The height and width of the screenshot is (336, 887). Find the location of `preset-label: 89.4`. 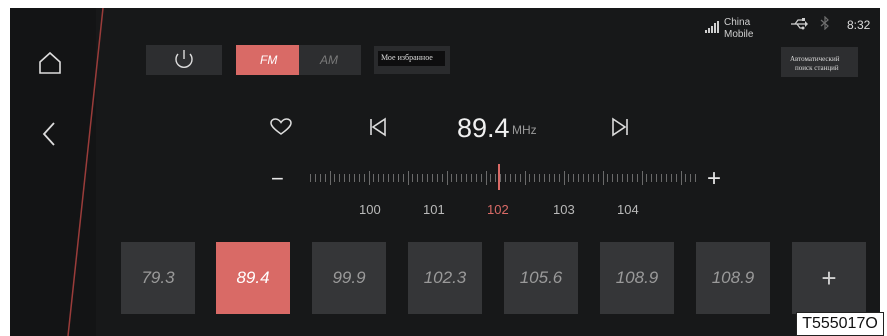

preset-label: 89.4 is located at coordinates (253, 277).